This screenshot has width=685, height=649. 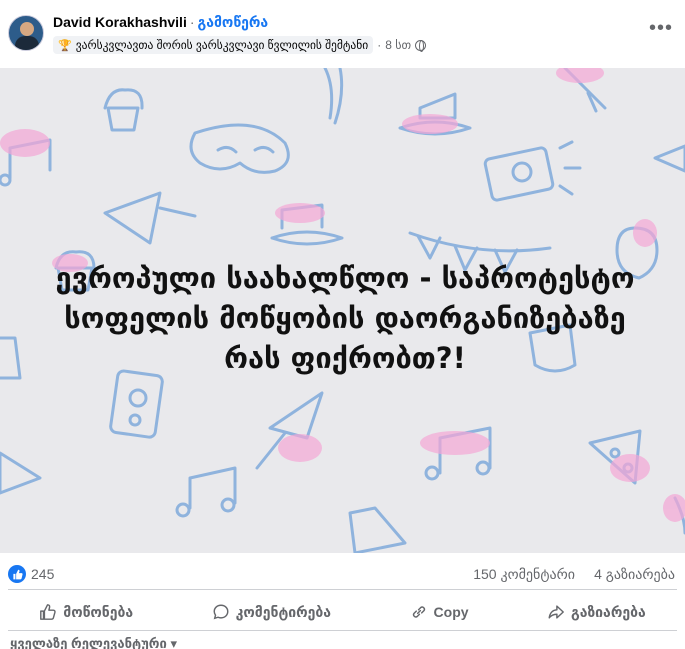 I want to click on author-line: David Korakhashvili · გამოწერა, so click(x=160, y=22).